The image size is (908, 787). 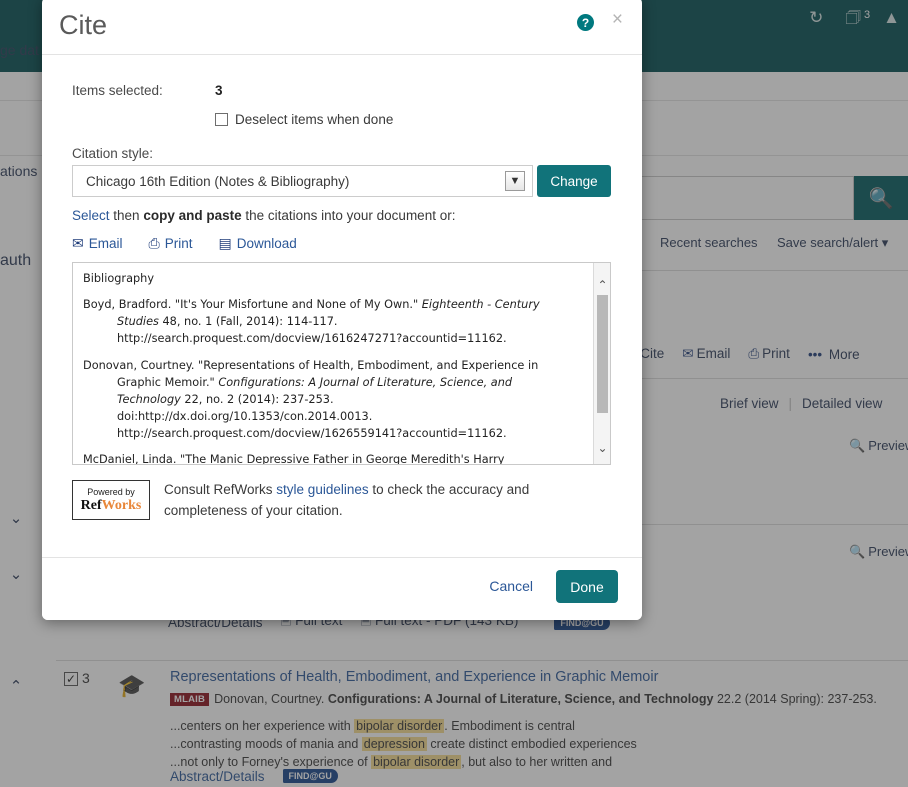 I want to click on print-label: Print, so click(x=178, y=243).